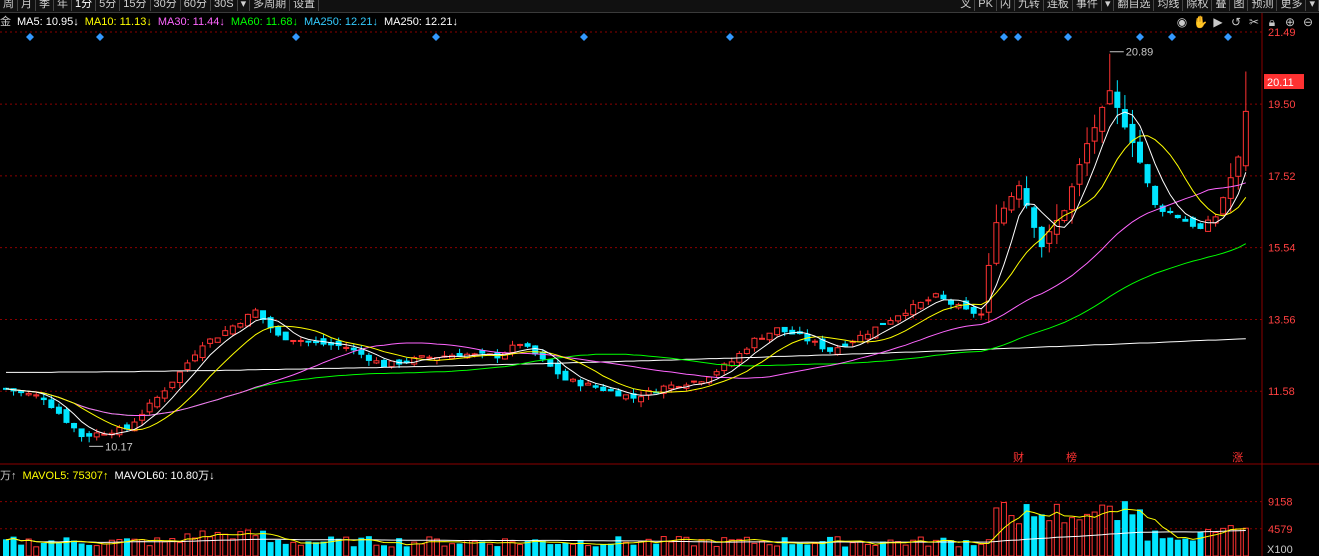 The width and height of the screenshot is (1319, 556). I want to click on toolbar-left-item-12: 设置, so click(305, 5).